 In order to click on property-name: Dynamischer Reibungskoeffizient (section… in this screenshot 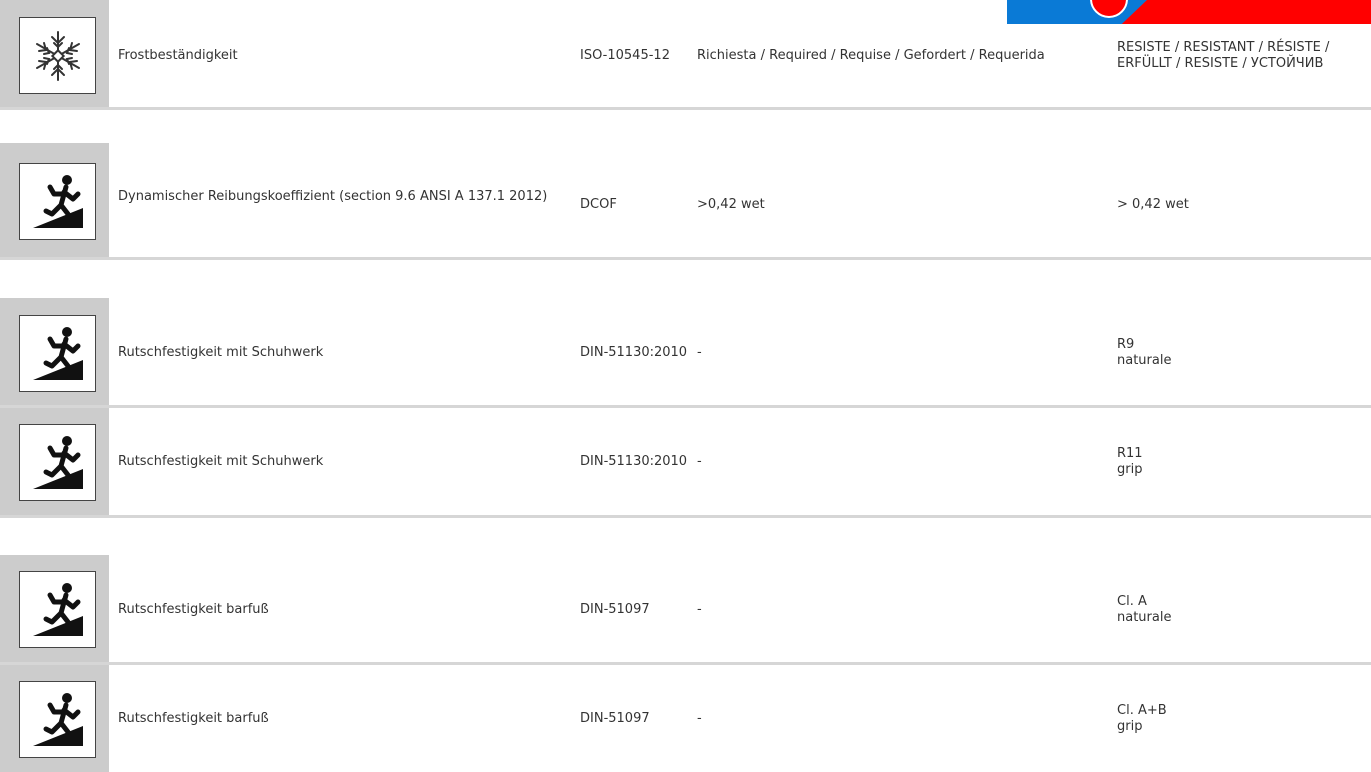, I will do `click(333, 196)`.